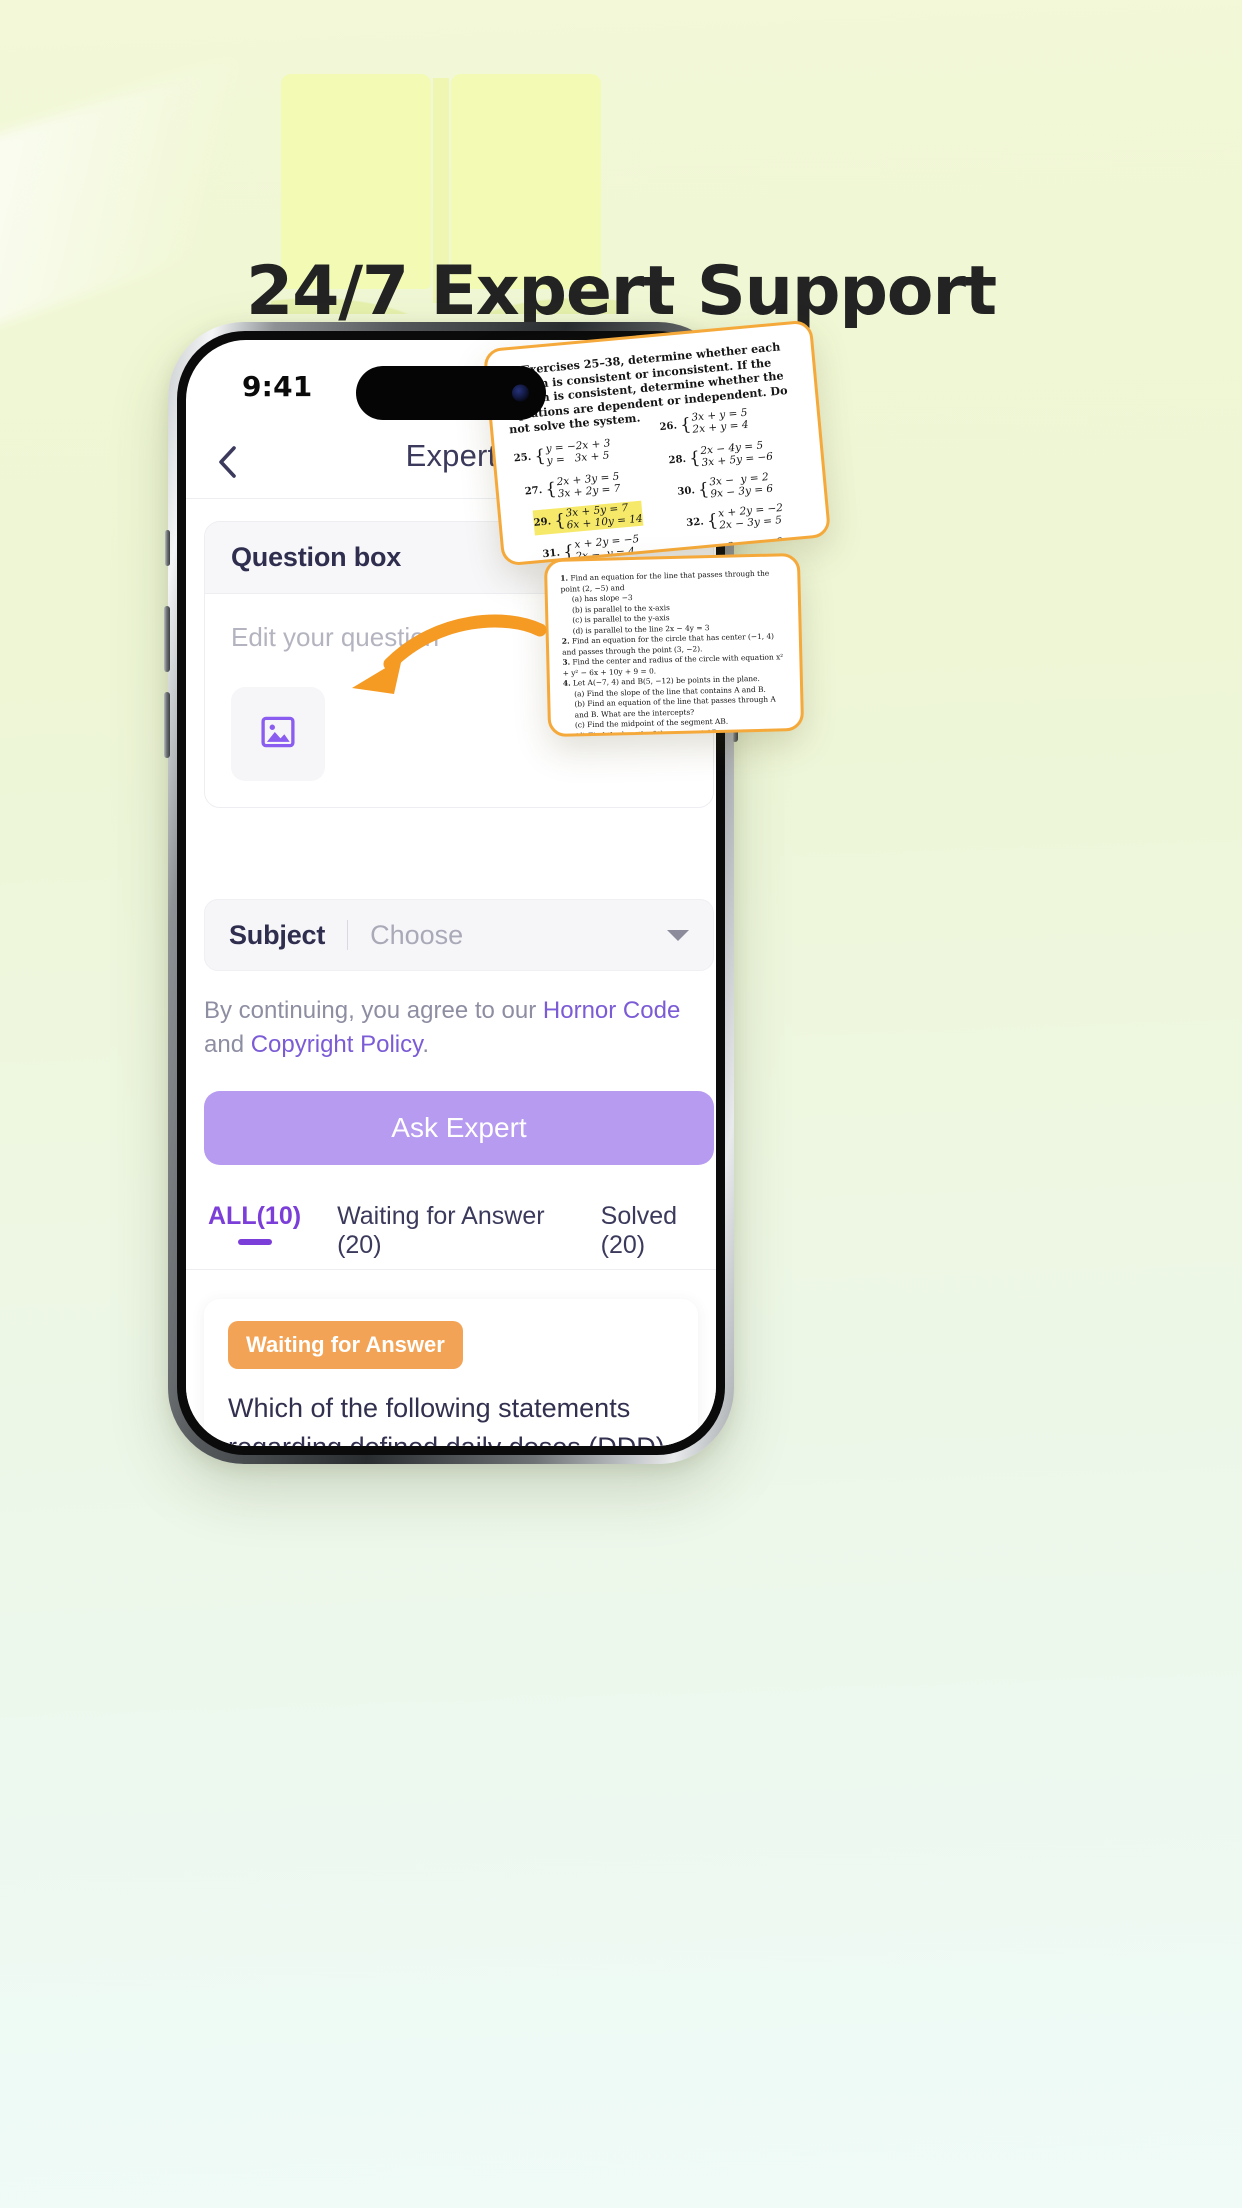  Describe the element at coordinates (373, 1010) in the screenshot. I see `consent-prefix: By continuing, you agree to our` at that location.